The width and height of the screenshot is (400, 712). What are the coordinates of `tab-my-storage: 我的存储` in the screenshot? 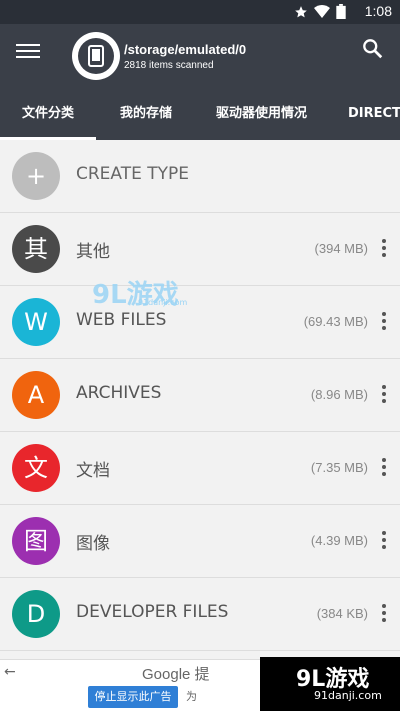 It's located at (146, 114).